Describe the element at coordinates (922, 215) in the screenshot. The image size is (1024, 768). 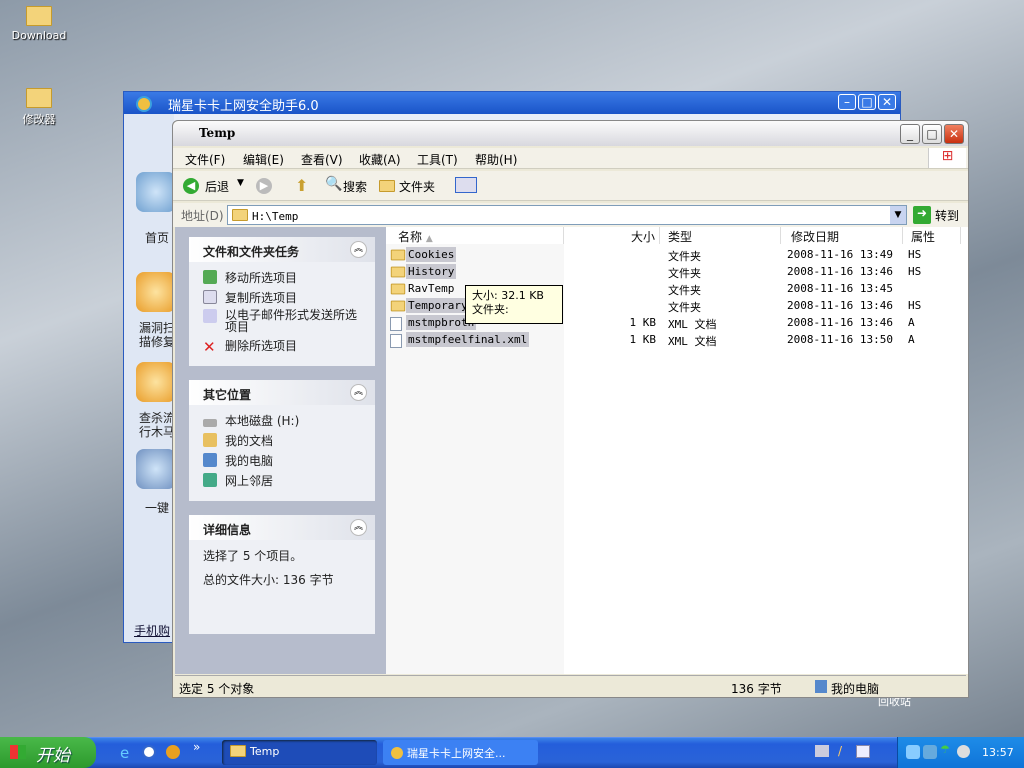
I see `go-arrow-icon: ➜` at that location.